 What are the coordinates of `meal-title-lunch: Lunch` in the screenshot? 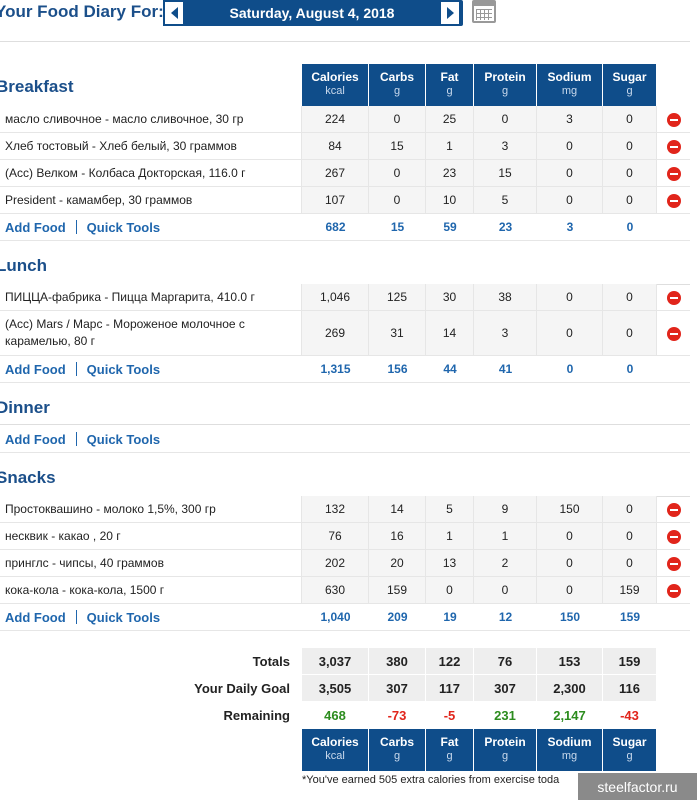 It's located at (23, 265).